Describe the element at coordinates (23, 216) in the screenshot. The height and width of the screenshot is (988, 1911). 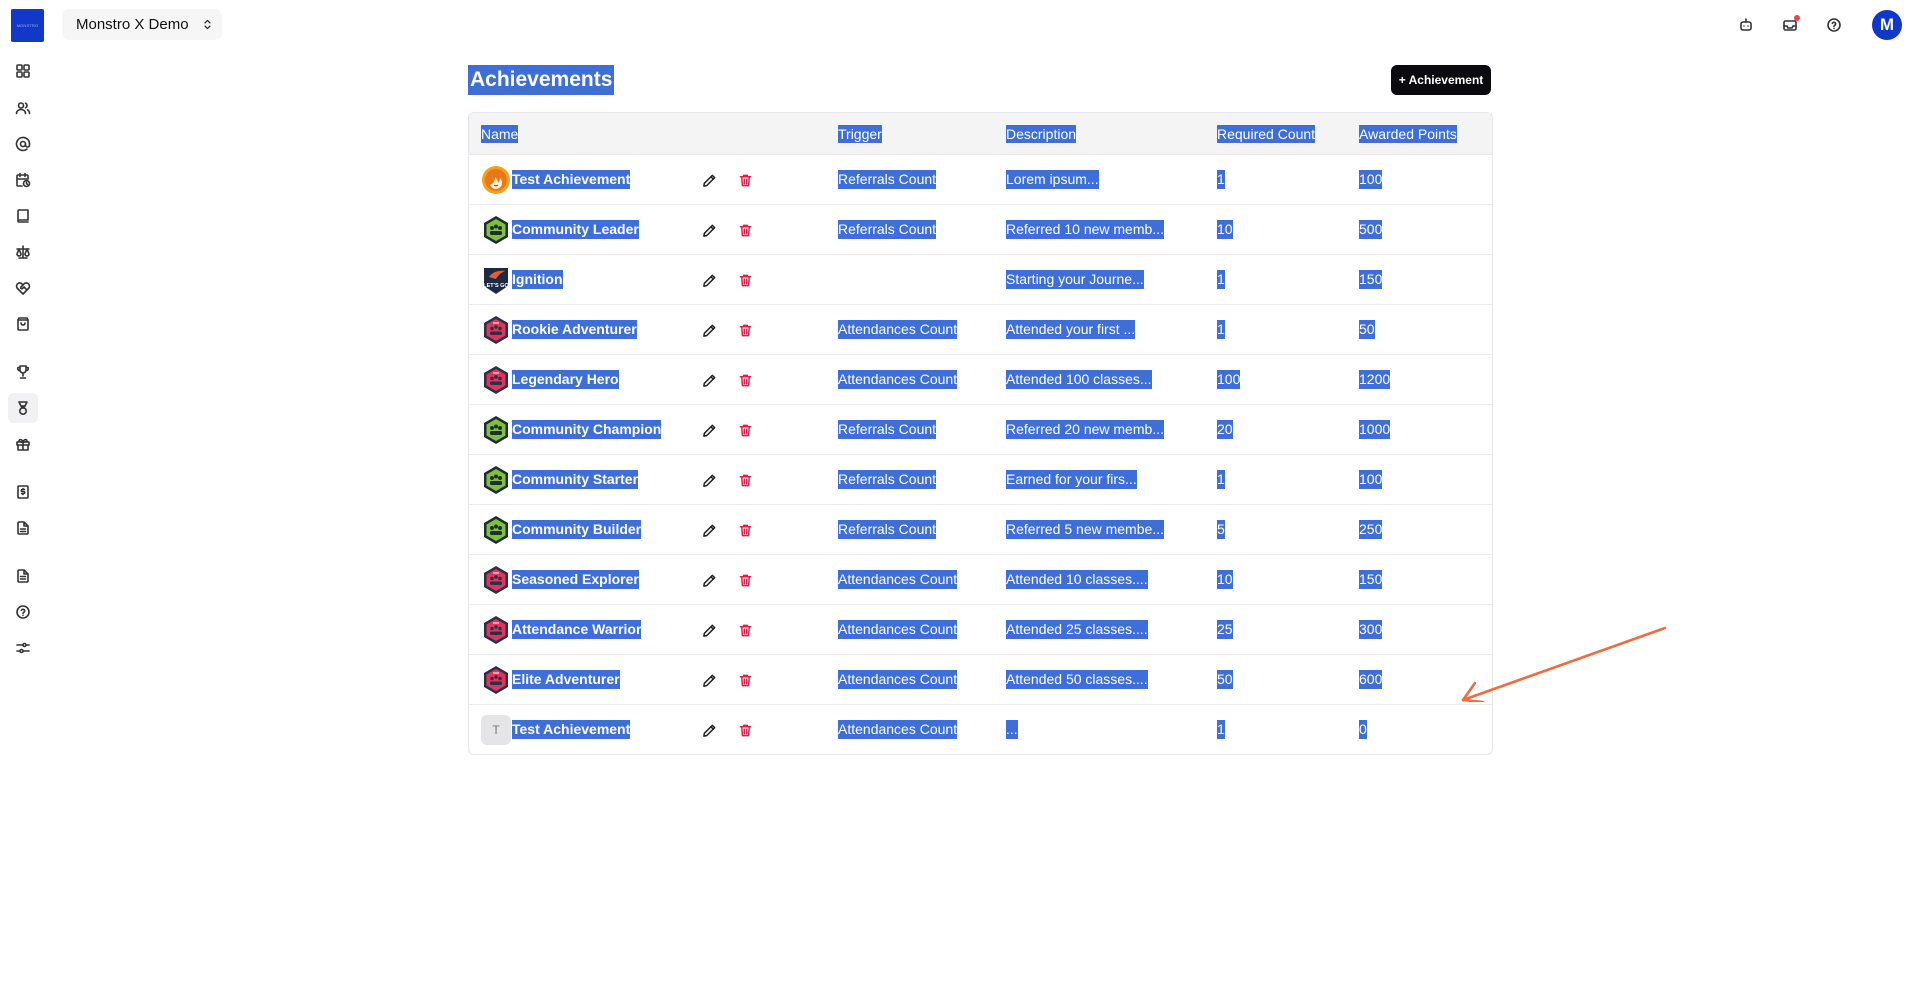
I see `book-icon` at that location.